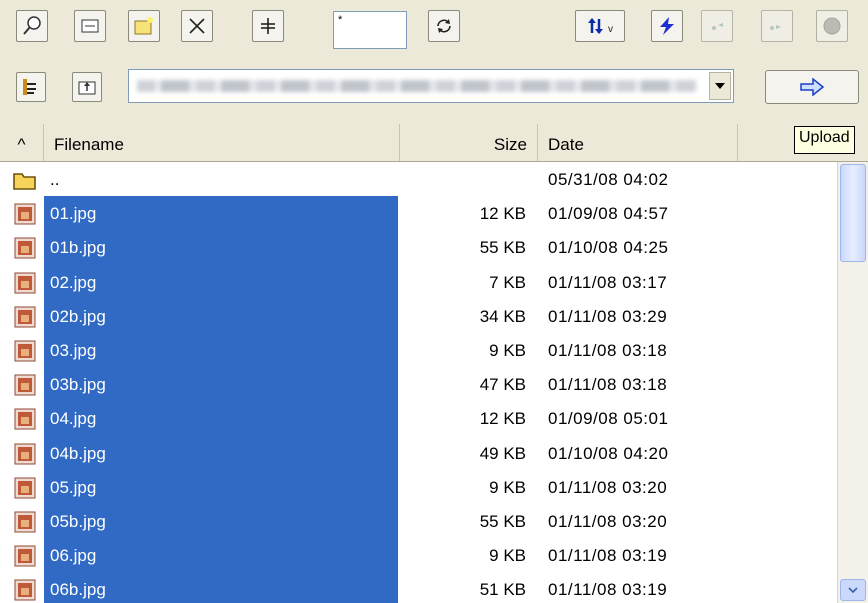 The width and height of the screenshot is (868, 603). Describe the element at coordinates (55, 179) in the screenshot. I see `file-name: ..` at that location.